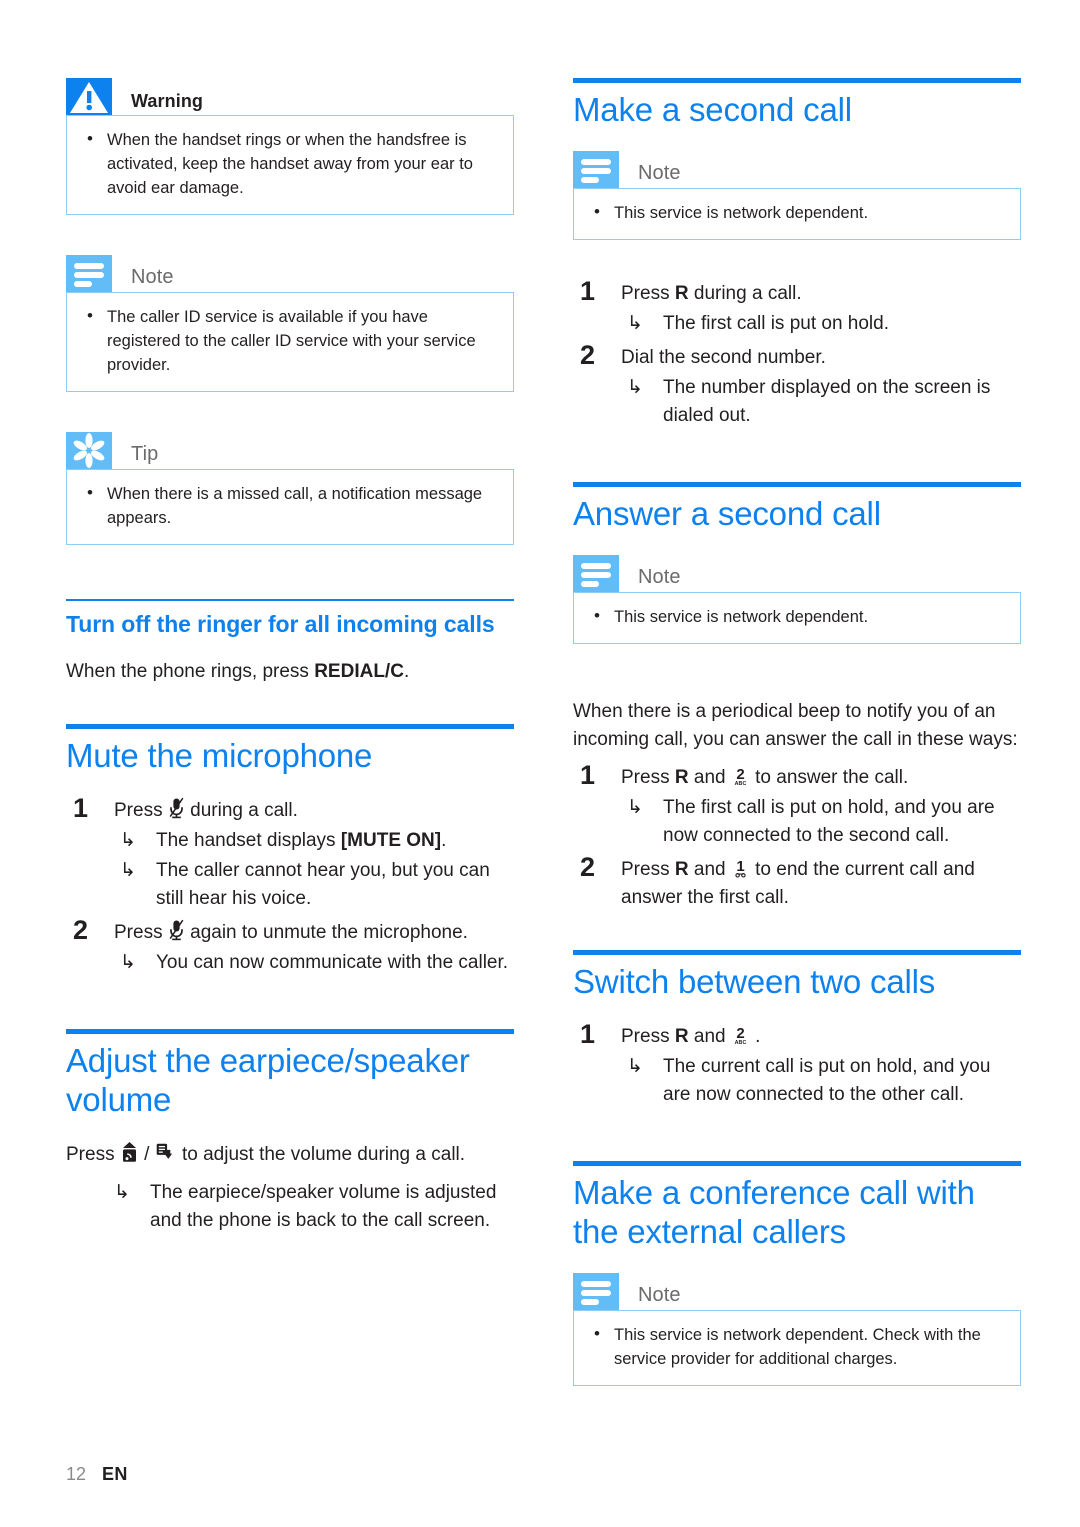 This screenshot has height=1527, width=1080. I want to click on section-heading-volume: Adjust the earpiece/speaker volume, so click(268, 1080).